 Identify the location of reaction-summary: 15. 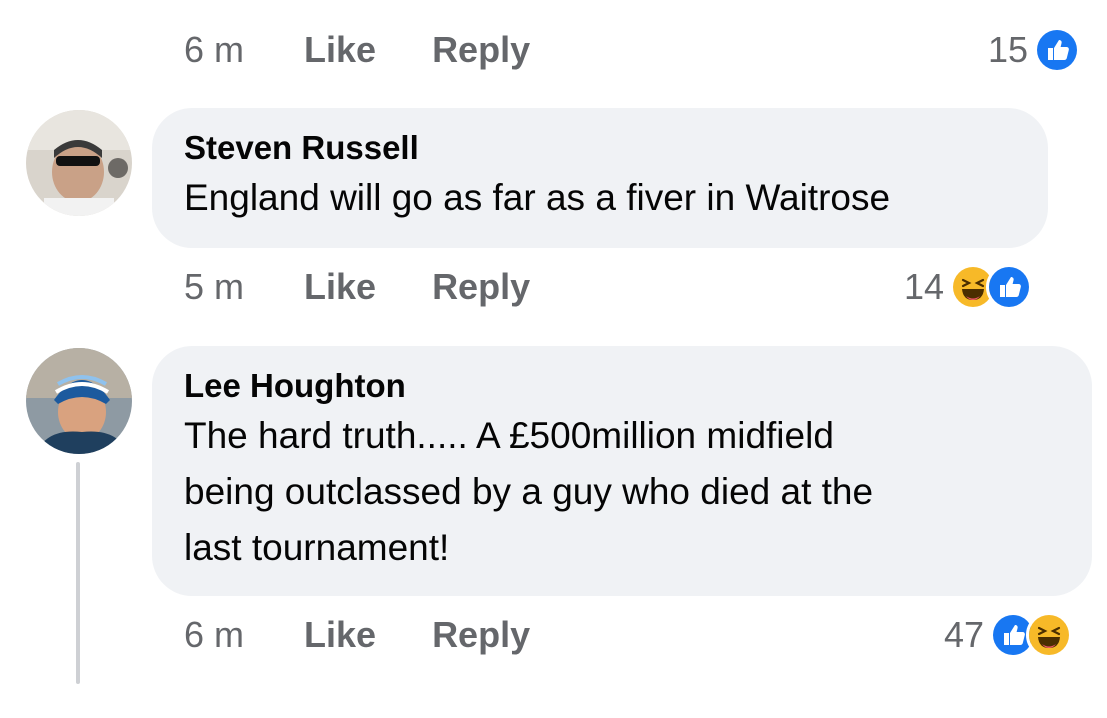
(1034, 50).